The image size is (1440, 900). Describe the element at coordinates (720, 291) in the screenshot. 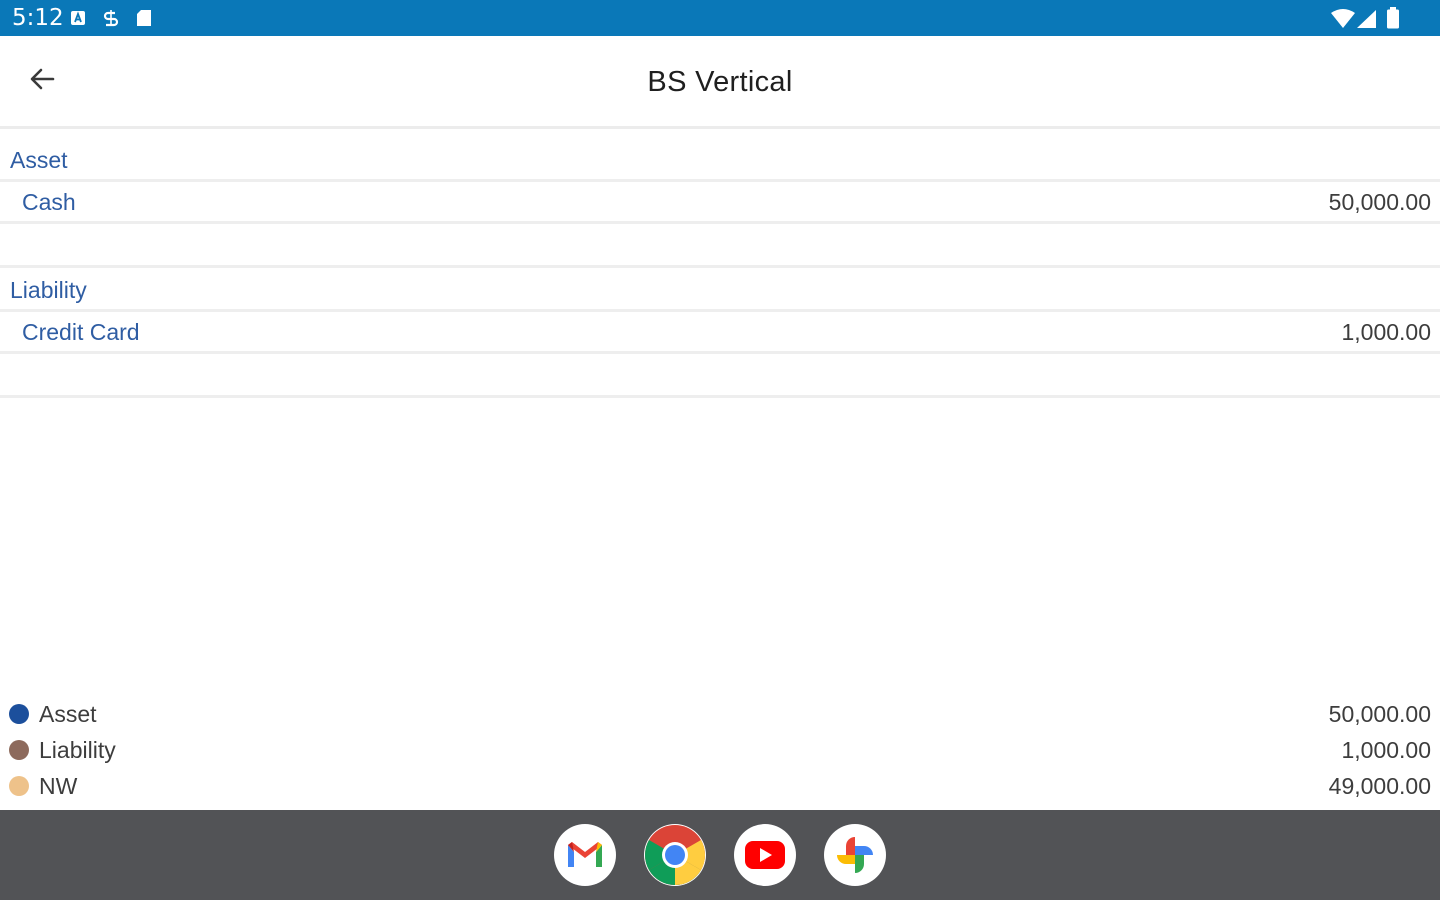

I see `section-header-liability: Liability` at that location.